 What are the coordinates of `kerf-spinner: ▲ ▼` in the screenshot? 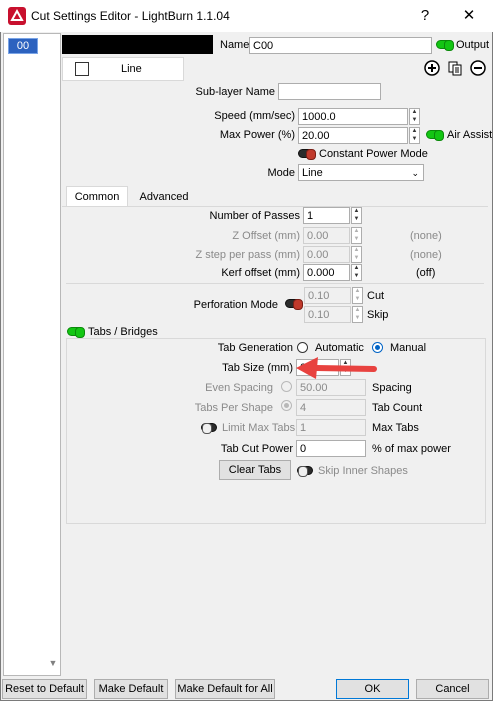 It's located at (356, 272).